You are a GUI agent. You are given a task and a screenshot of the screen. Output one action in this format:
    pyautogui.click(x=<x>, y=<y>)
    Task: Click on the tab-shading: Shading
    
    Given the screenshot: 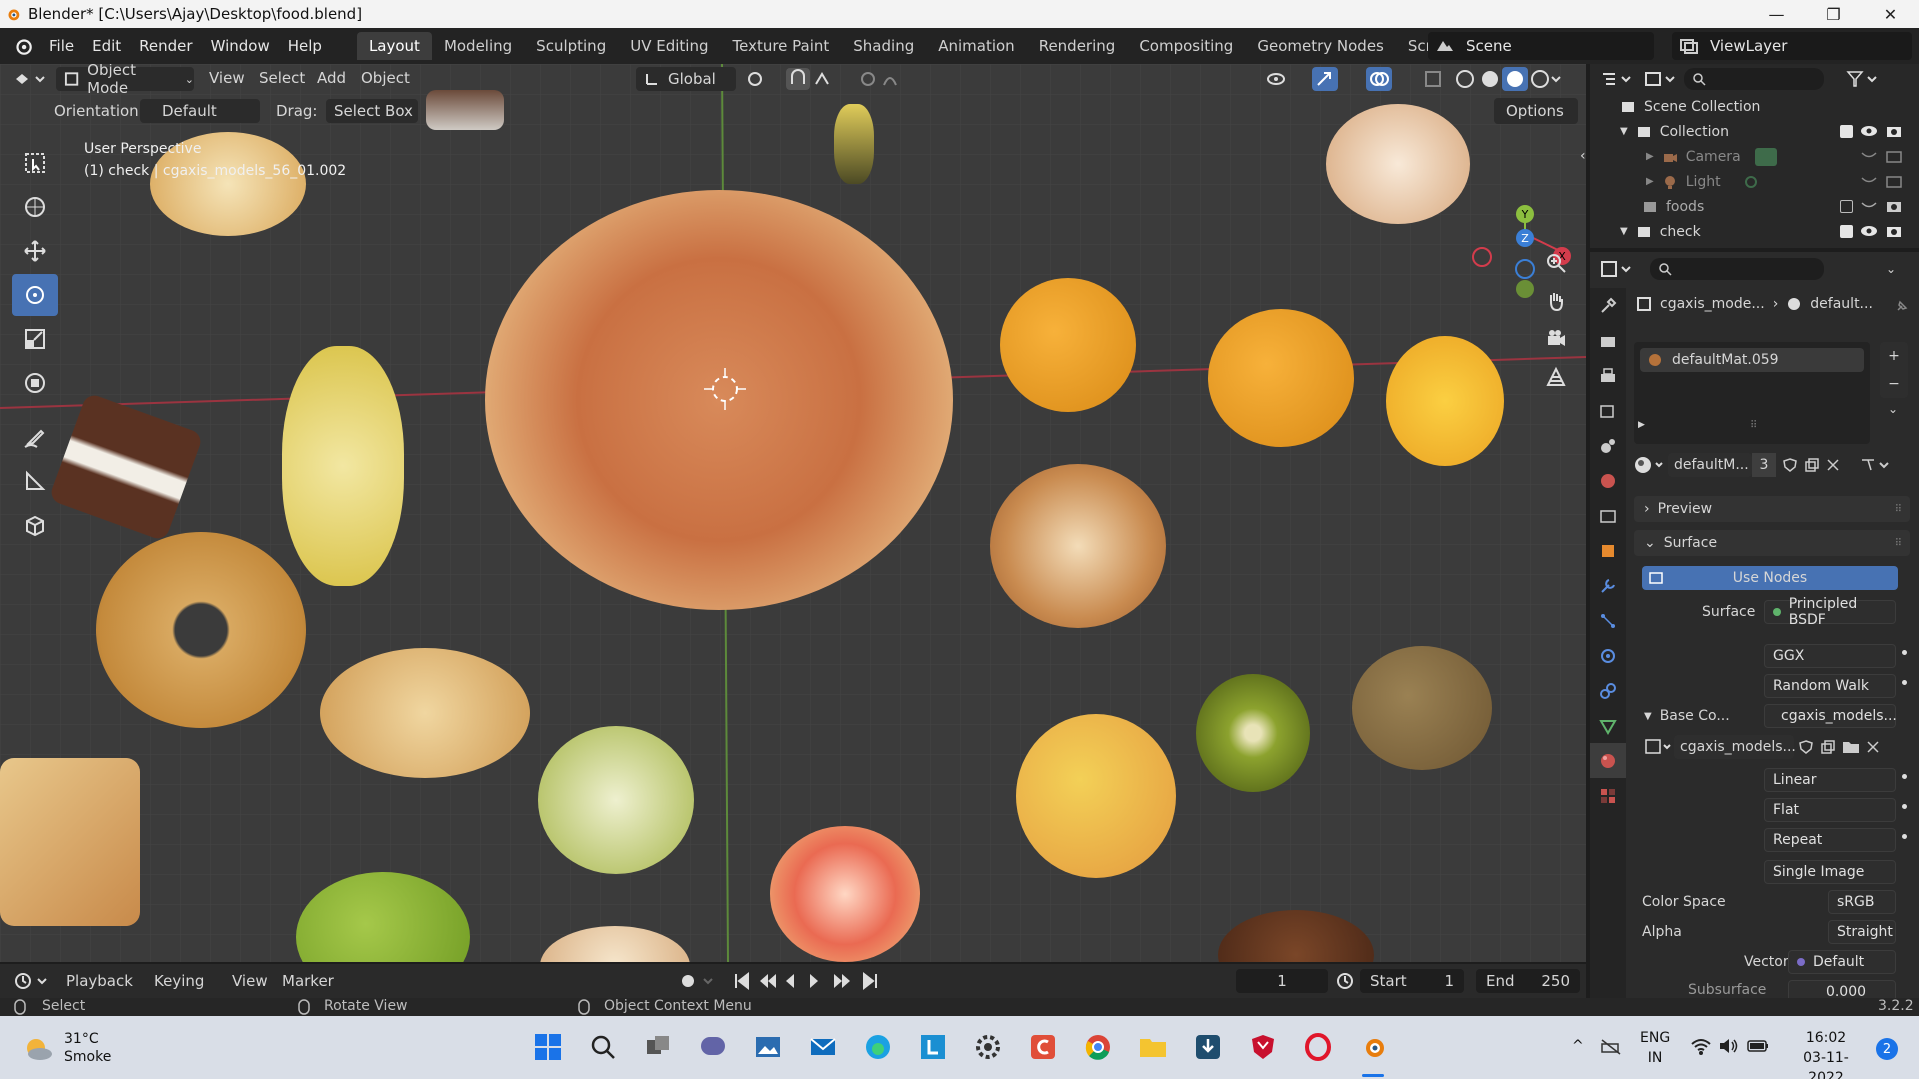 What is the action you would take?
    pyautogui.click(x=883, y=46)
    